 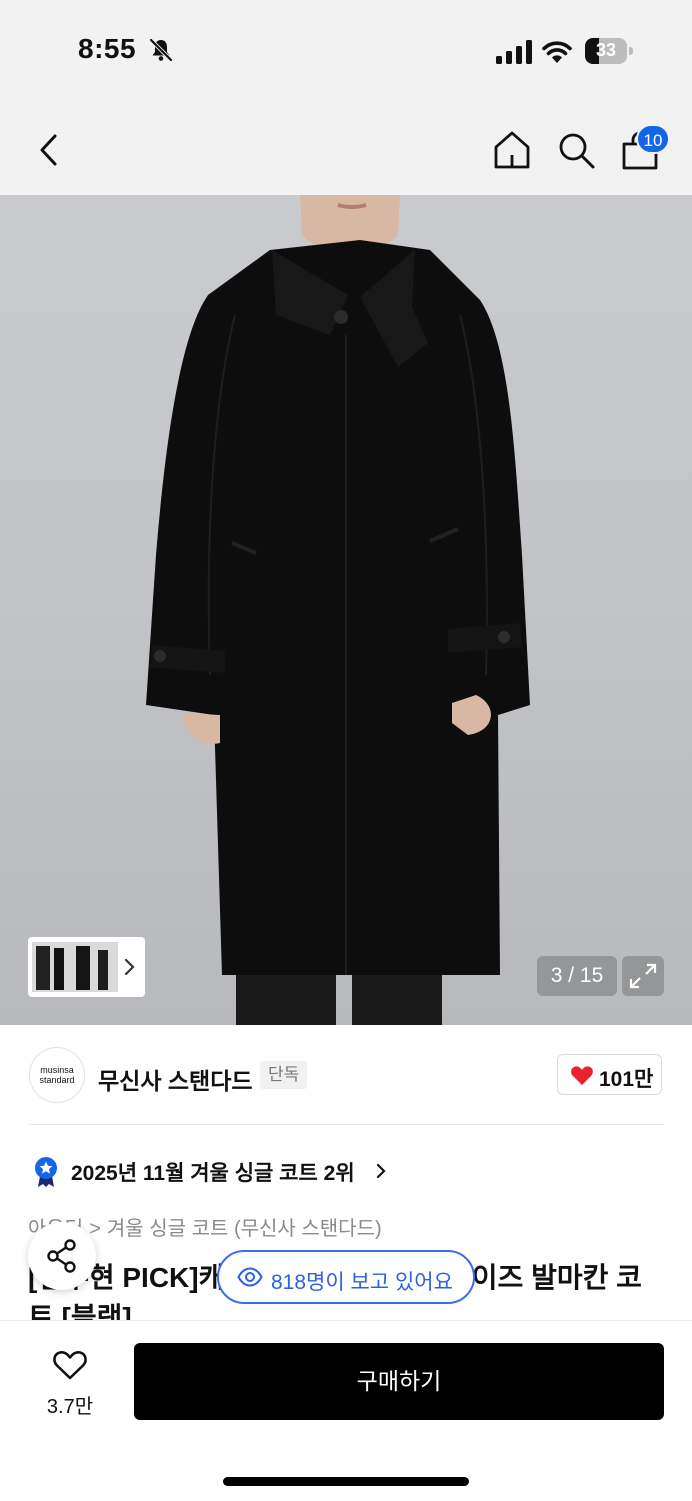 What do you see at coordinates (346, 1124) in the screenshot?
I see `divider` at bounding box center [346, 1124].